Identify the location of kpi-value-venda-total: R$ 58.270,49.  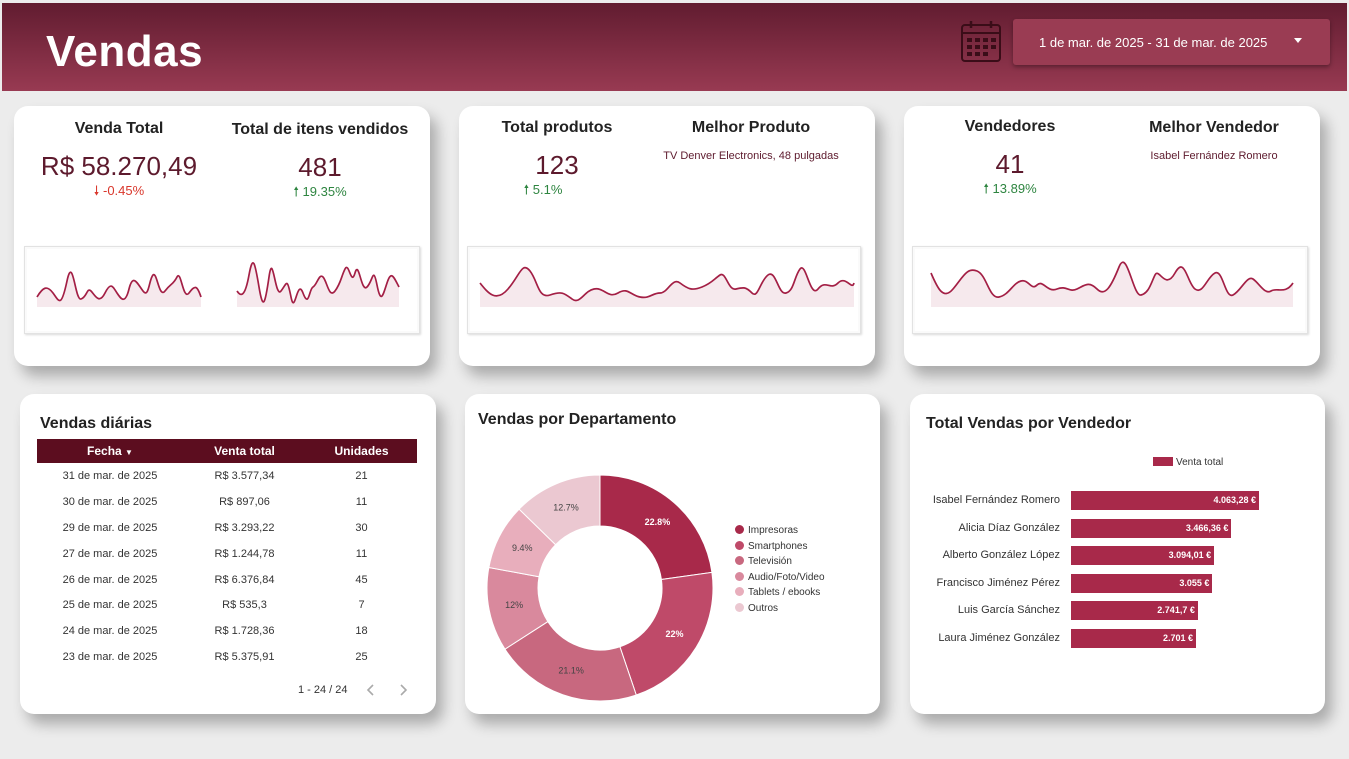
(119, 166).